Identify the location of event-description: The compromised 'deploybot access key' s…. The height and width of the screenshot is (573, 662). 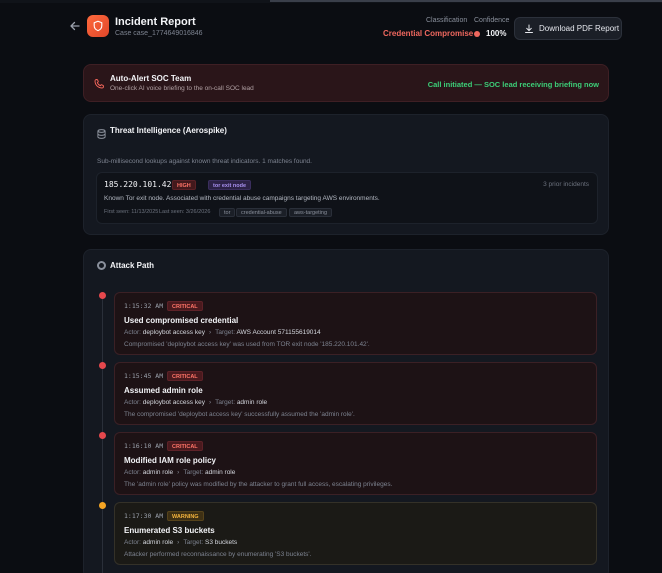
(239, 414).